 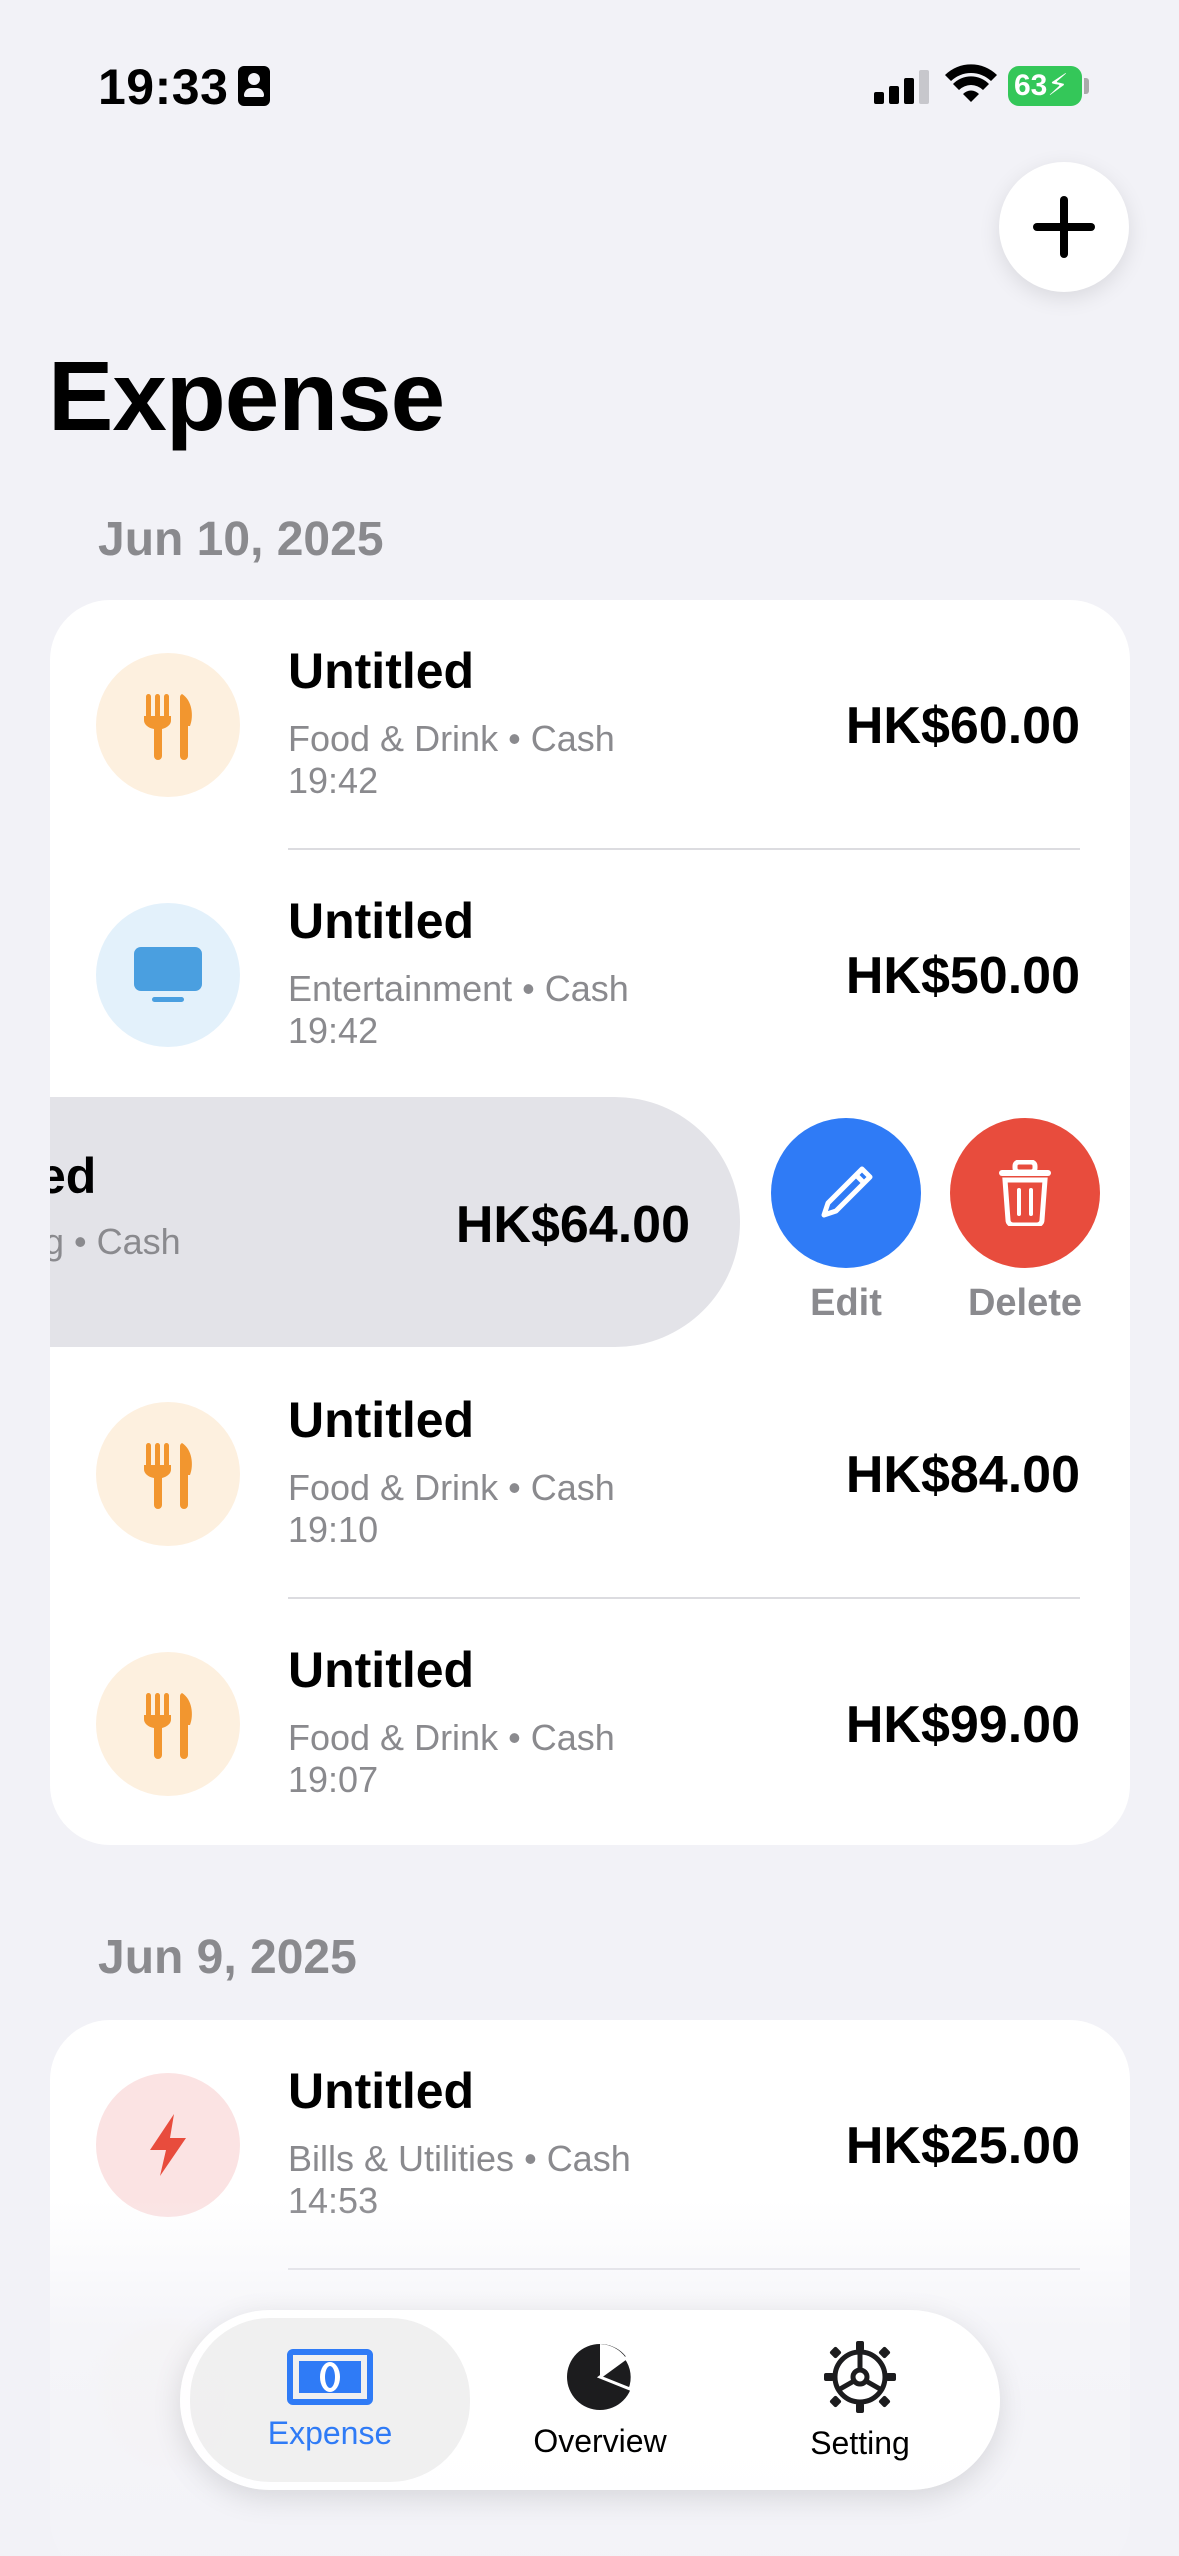 I want to click on expense-time: 19:10, so click(x=333, y=1529).